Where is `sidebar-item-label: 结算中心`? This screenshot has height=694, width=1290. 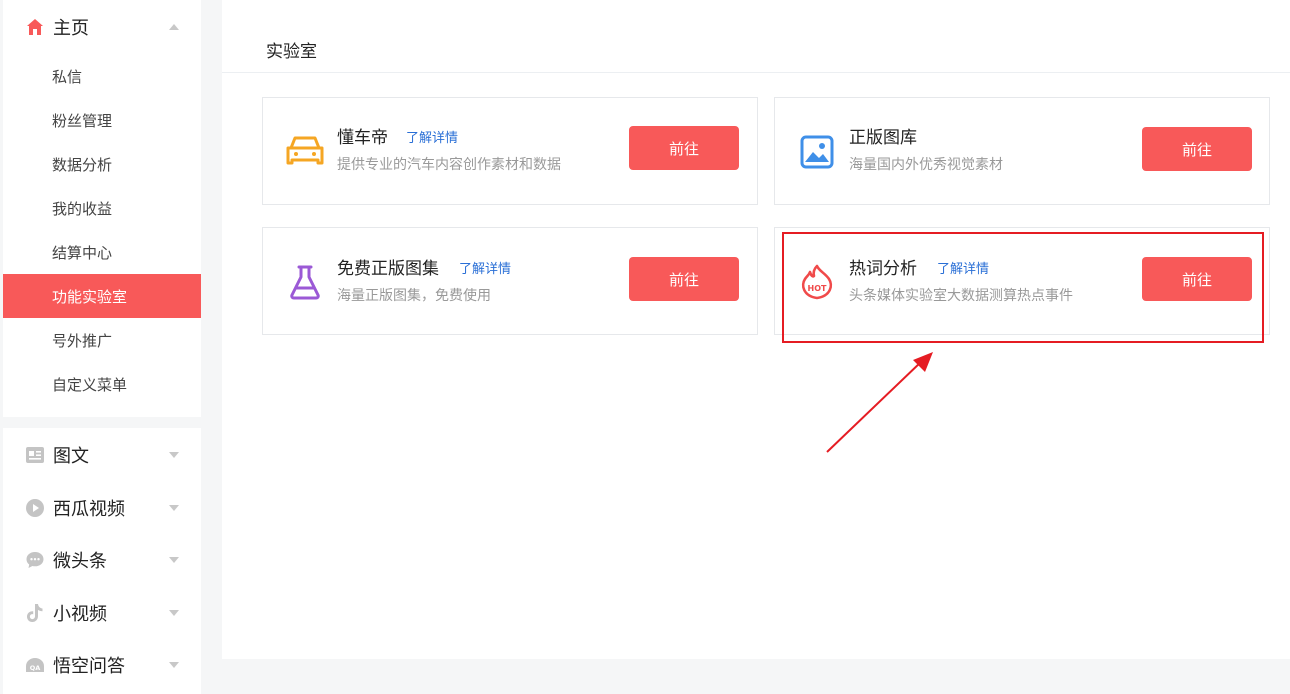 sidebar-item-label: 结算中心 is located at coordinates (82, 252).